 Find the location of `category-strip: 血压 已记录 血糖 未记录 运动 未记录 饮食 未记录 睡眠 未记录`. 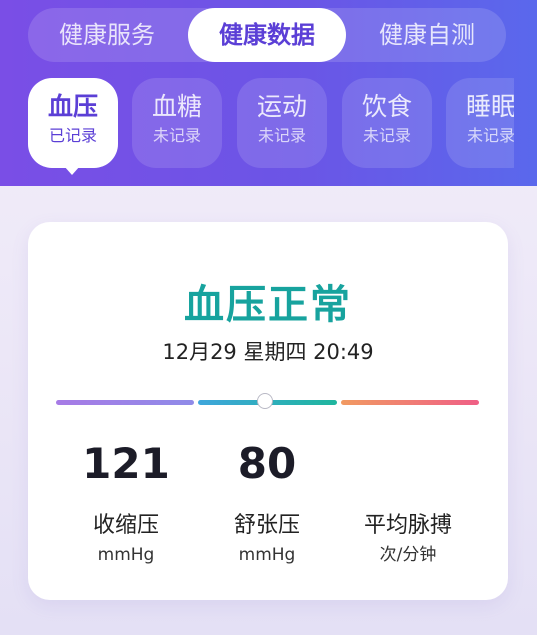

category-strip: 血压 已记录 血糖 未记录 运动 未记录 饮食 未记录 睡眠 未记录 is located at coordinates (271, 124).